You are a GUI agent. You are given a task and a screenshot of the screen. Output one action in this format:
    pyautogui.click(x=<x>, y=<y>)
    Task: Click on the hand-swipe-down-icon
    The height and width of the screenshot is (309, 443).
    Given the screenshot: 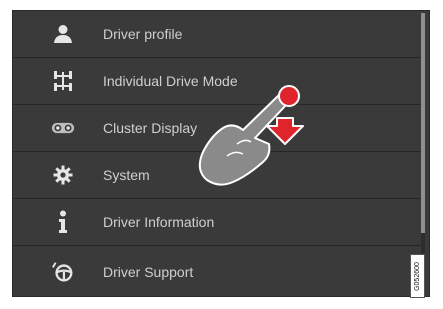 What is the action you would take?
    pyautogui.click(x=250, y=137)
    